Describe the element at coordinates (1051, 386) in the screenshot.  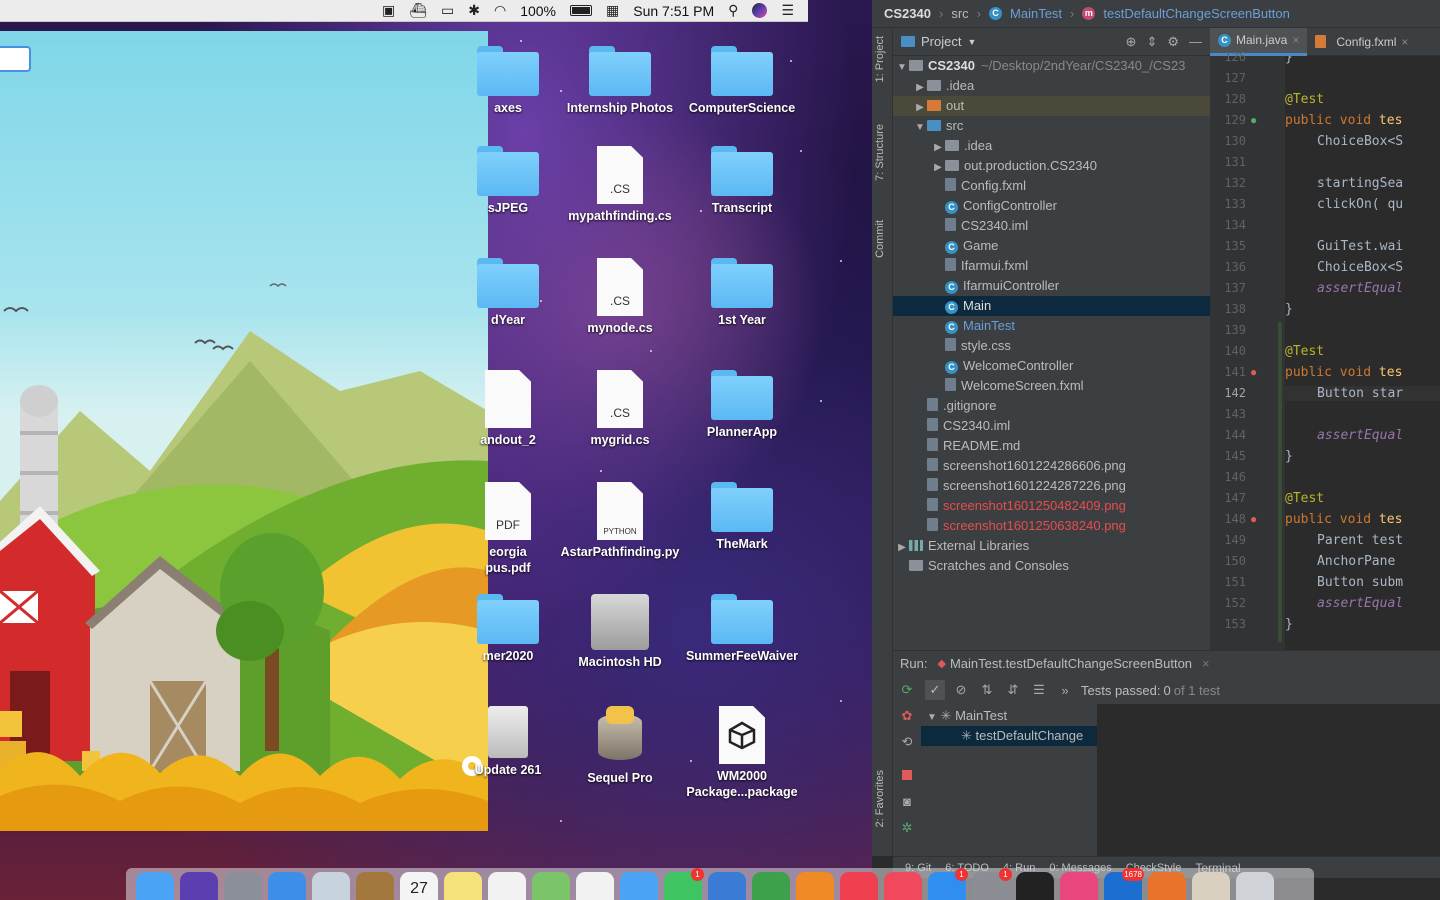
I see `project-tree-item: WelcomeScreen.fxml` at that location.